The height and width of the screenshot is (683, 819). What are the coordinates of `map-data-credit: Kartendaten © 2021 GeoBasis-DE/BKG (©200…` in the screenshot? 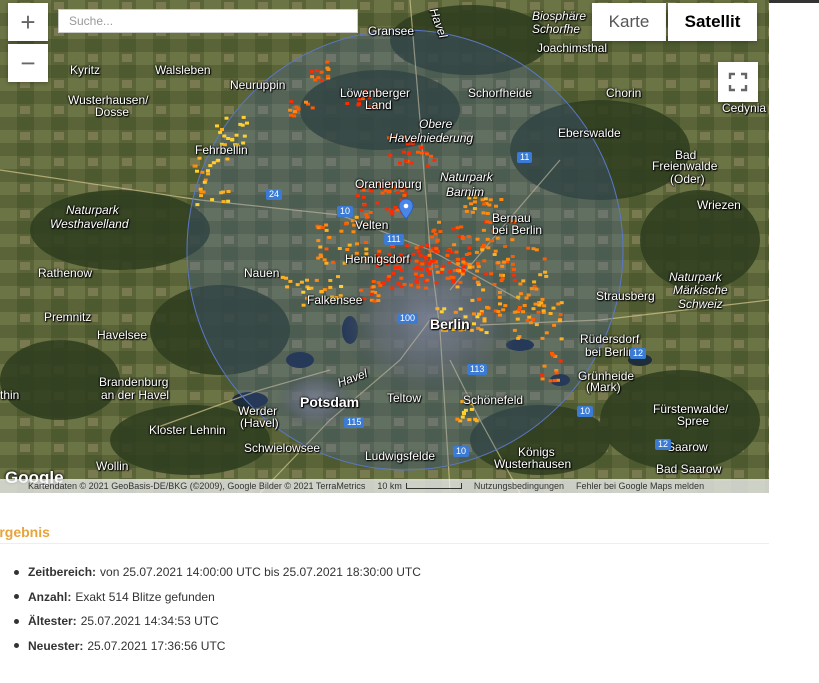 It's located at (197, 486).